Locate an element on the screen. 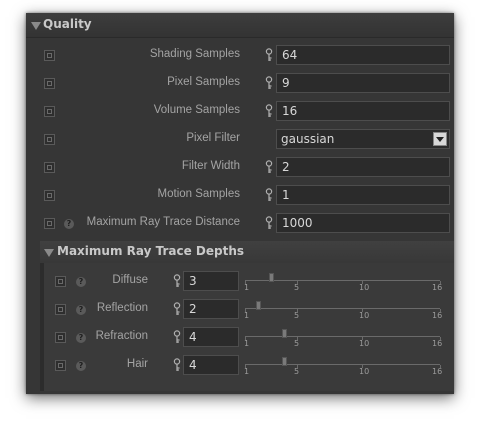 The height and width of the screenshot is (436, 481). motion-samples-label: Motion Samples is located at coordinates (198, 194).